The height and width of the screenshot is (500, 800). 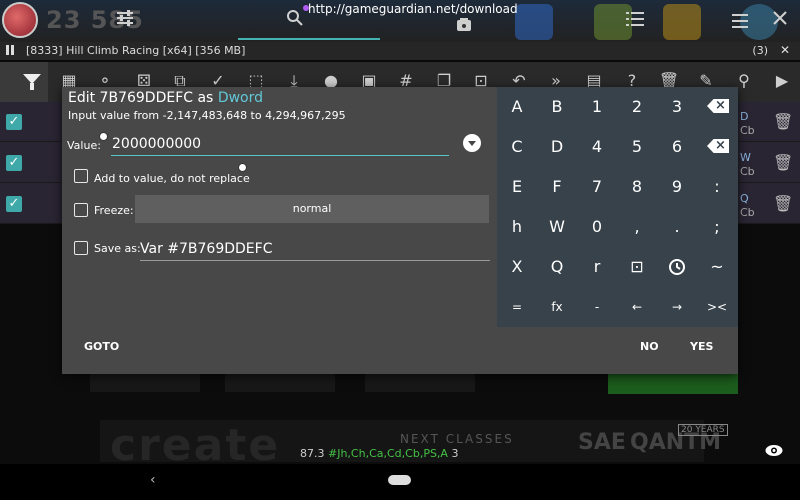 I want to click on key-4: 4, so click(x=597, y=147).